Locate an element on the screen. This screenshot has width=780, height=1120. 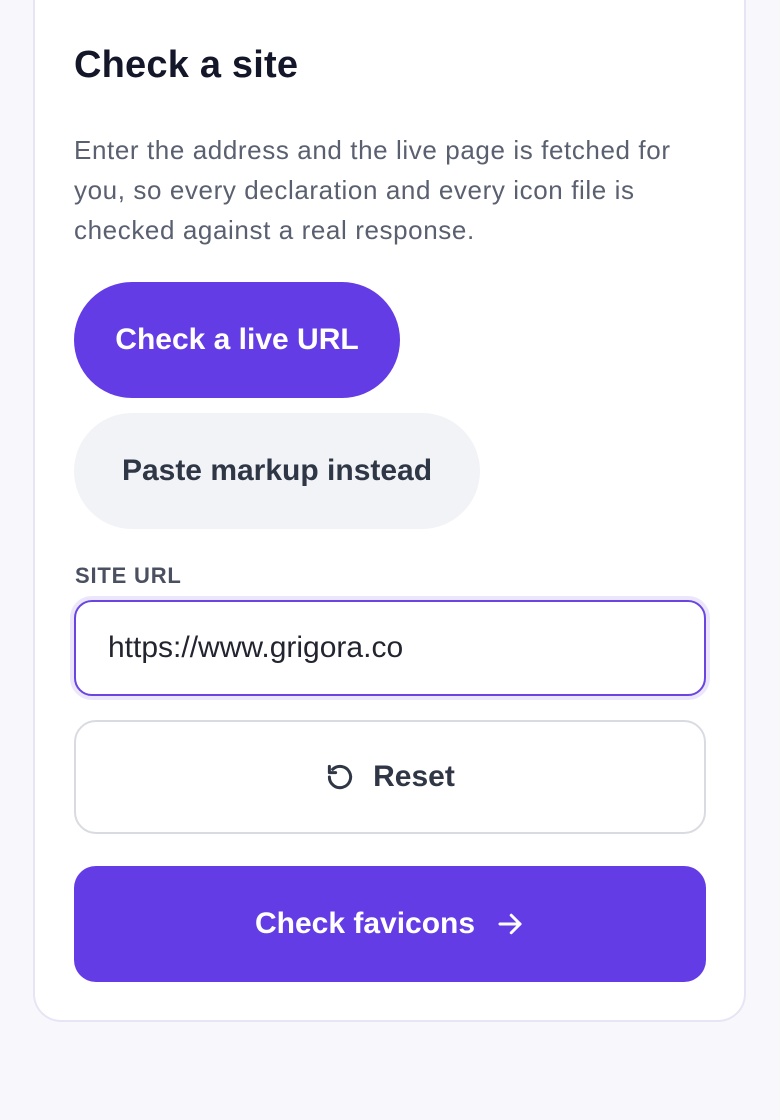
check-favicons-button: Check favicons is located at coordinates (390, 924).